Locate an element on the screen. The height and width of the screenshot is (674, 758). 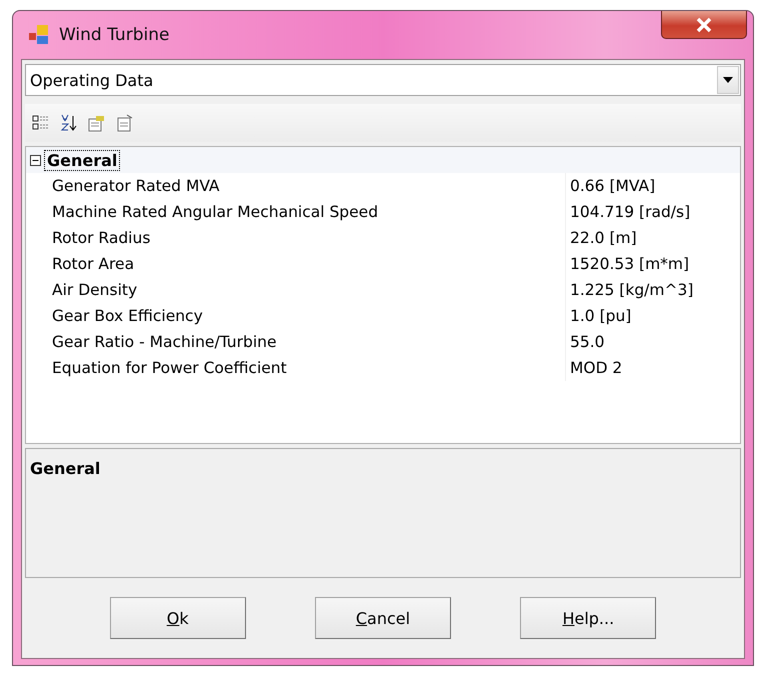
property-name: Gear Ratio - Machine/Turbine is located at coordinates (295, 342).